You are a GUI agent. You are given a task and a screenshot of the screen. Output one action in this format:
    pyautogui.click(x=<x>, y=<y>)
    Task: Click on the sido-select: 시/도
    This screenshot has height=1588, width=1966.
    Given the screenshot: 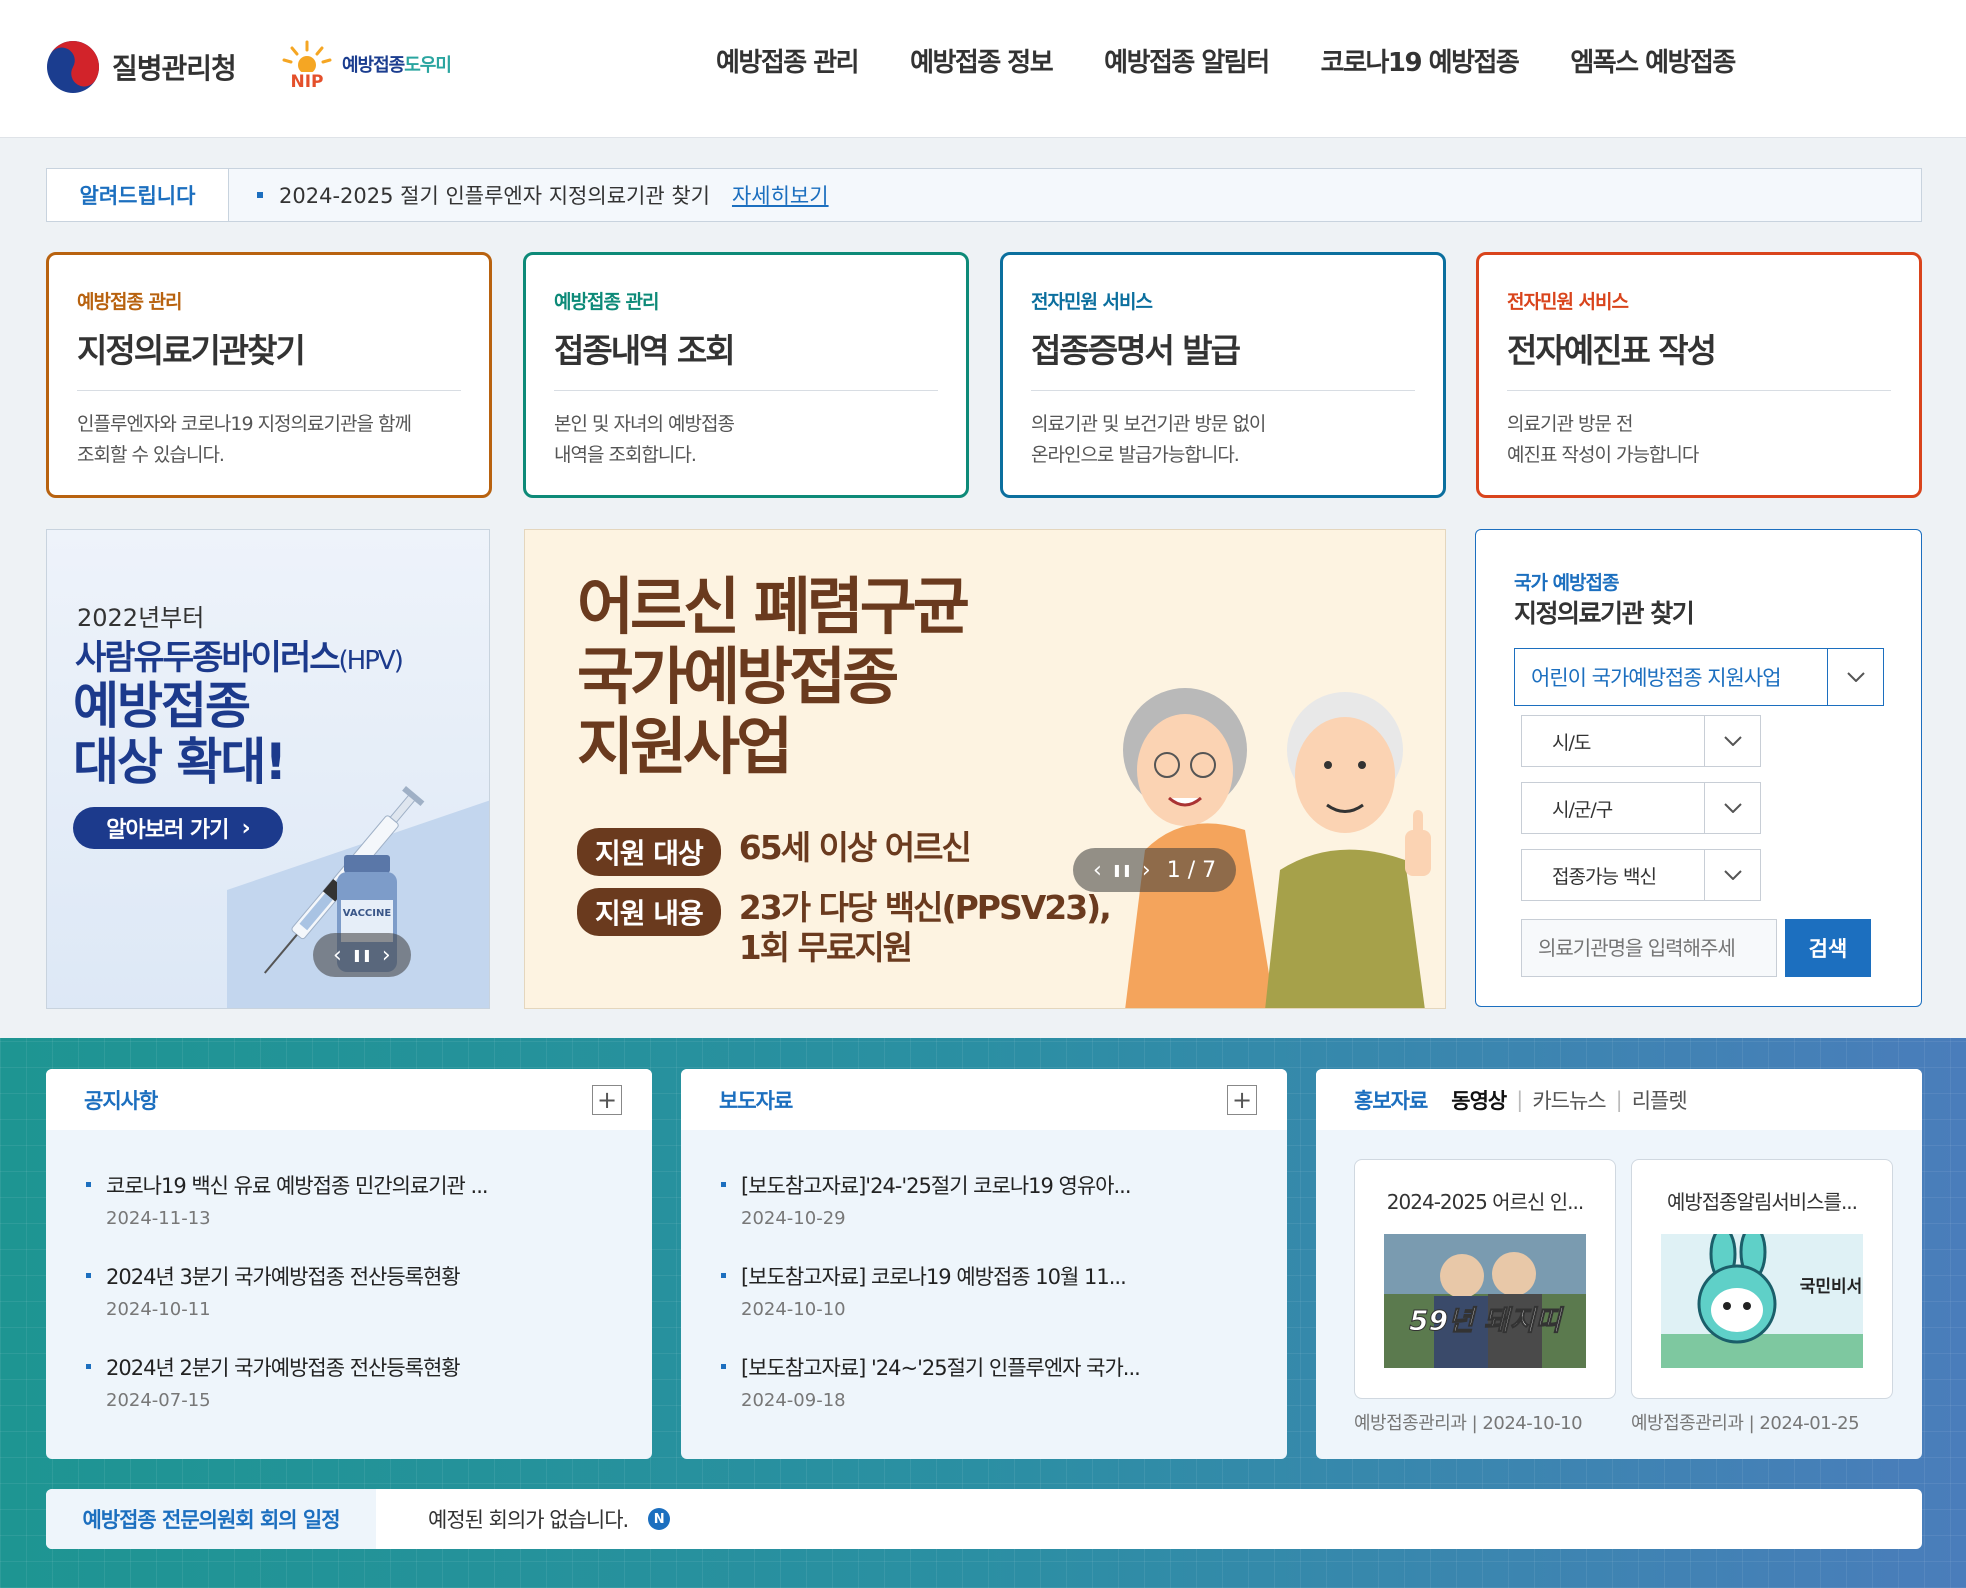 What is the action you would take?
    pyautogui.click(x=1641, y=741)
    